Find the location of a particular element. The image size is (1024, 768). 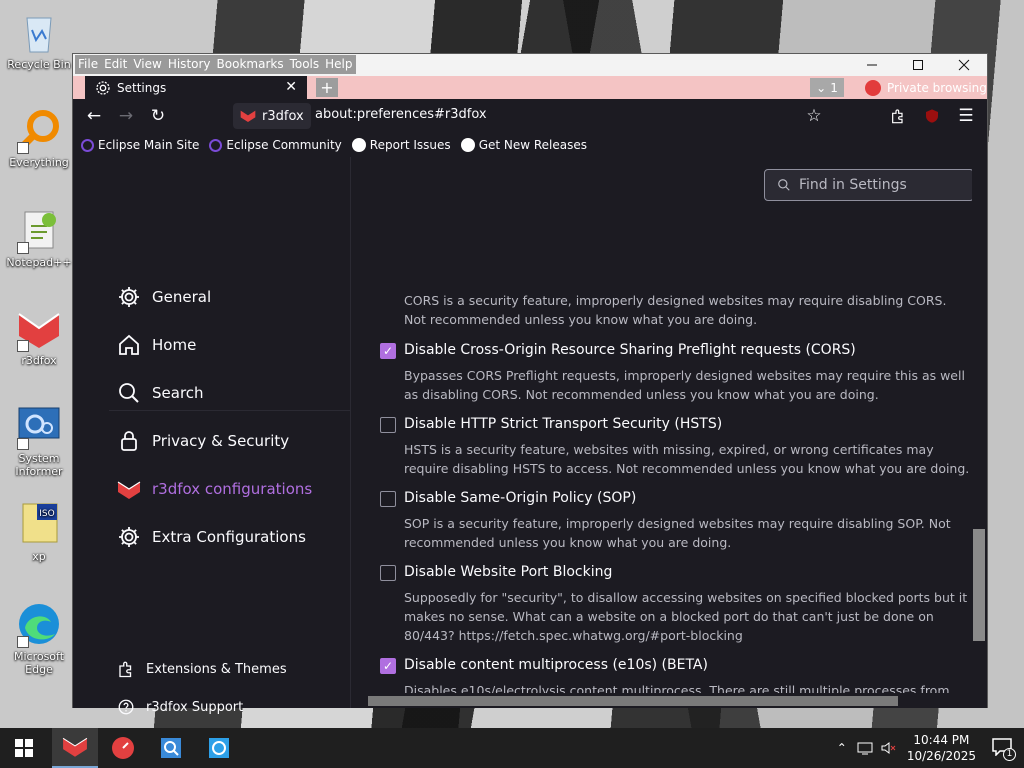

forward-button: → is located at coordinates (126, 116).